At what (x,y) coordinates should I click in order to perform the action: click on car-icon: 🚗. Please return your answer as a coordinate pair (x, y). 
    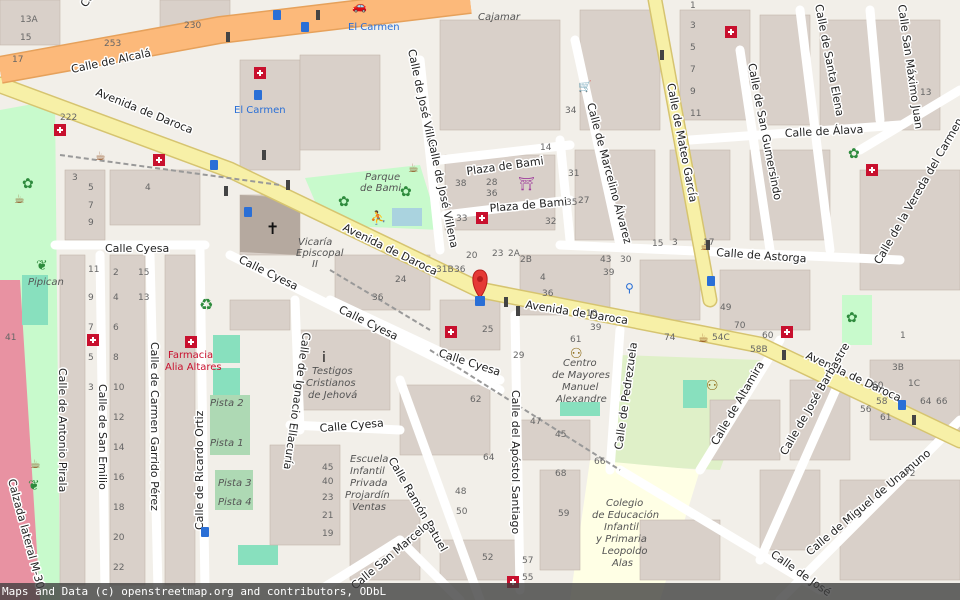
    Looking at the image, I should click on (359, 6).